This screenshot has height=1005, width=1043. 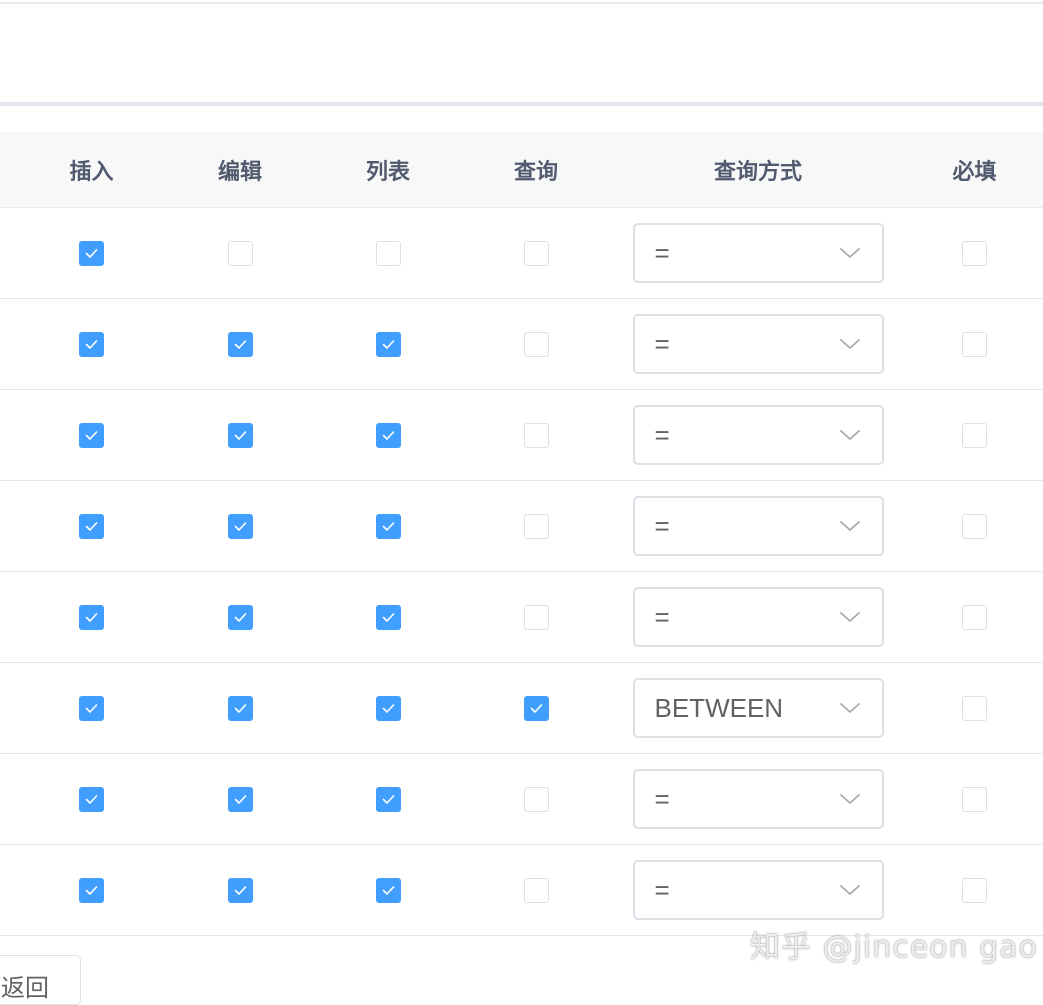 What do you see at coordinates (83, 170) in the screenshot?
I see `header-insert: 插入` at bounding box center [83, 170].